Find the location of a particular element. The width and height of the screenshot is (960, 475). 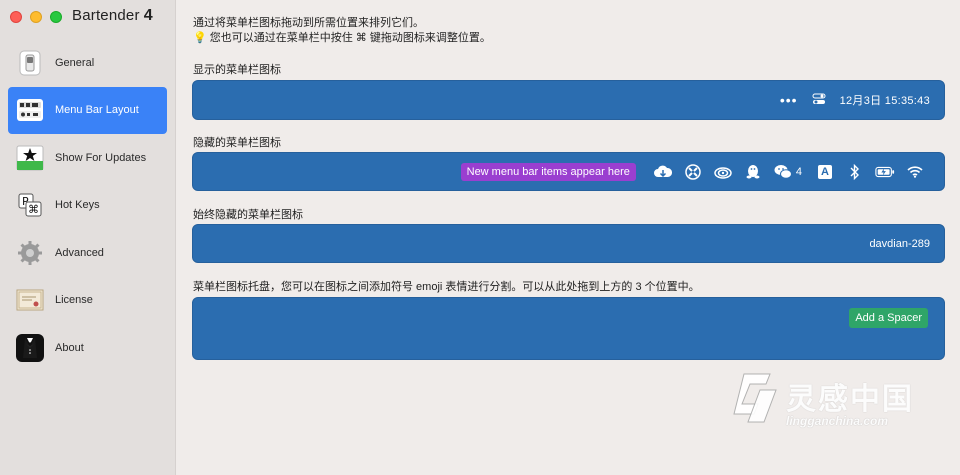

watermark-text: 灵感中国 is located at coordinates (850, 399).